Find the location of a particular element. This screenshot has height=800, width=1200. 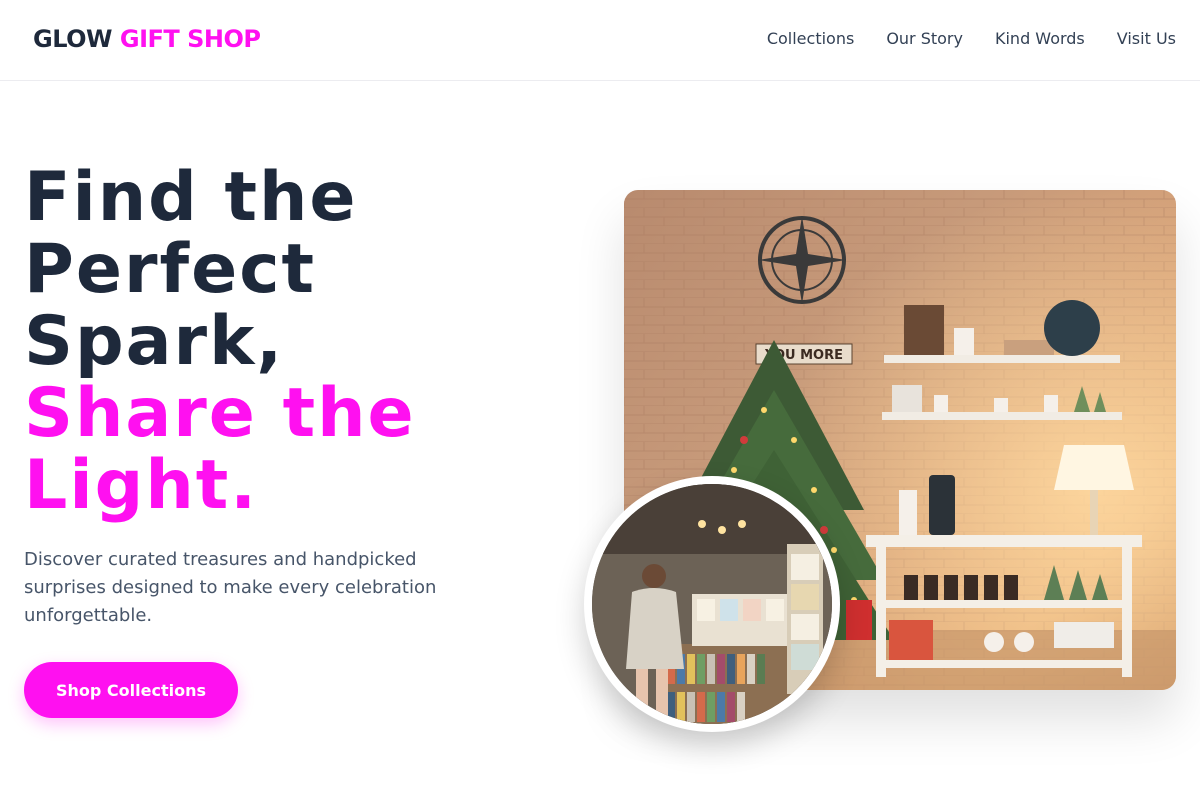

shopper-photo-frame is located at coordinates (712, 604).